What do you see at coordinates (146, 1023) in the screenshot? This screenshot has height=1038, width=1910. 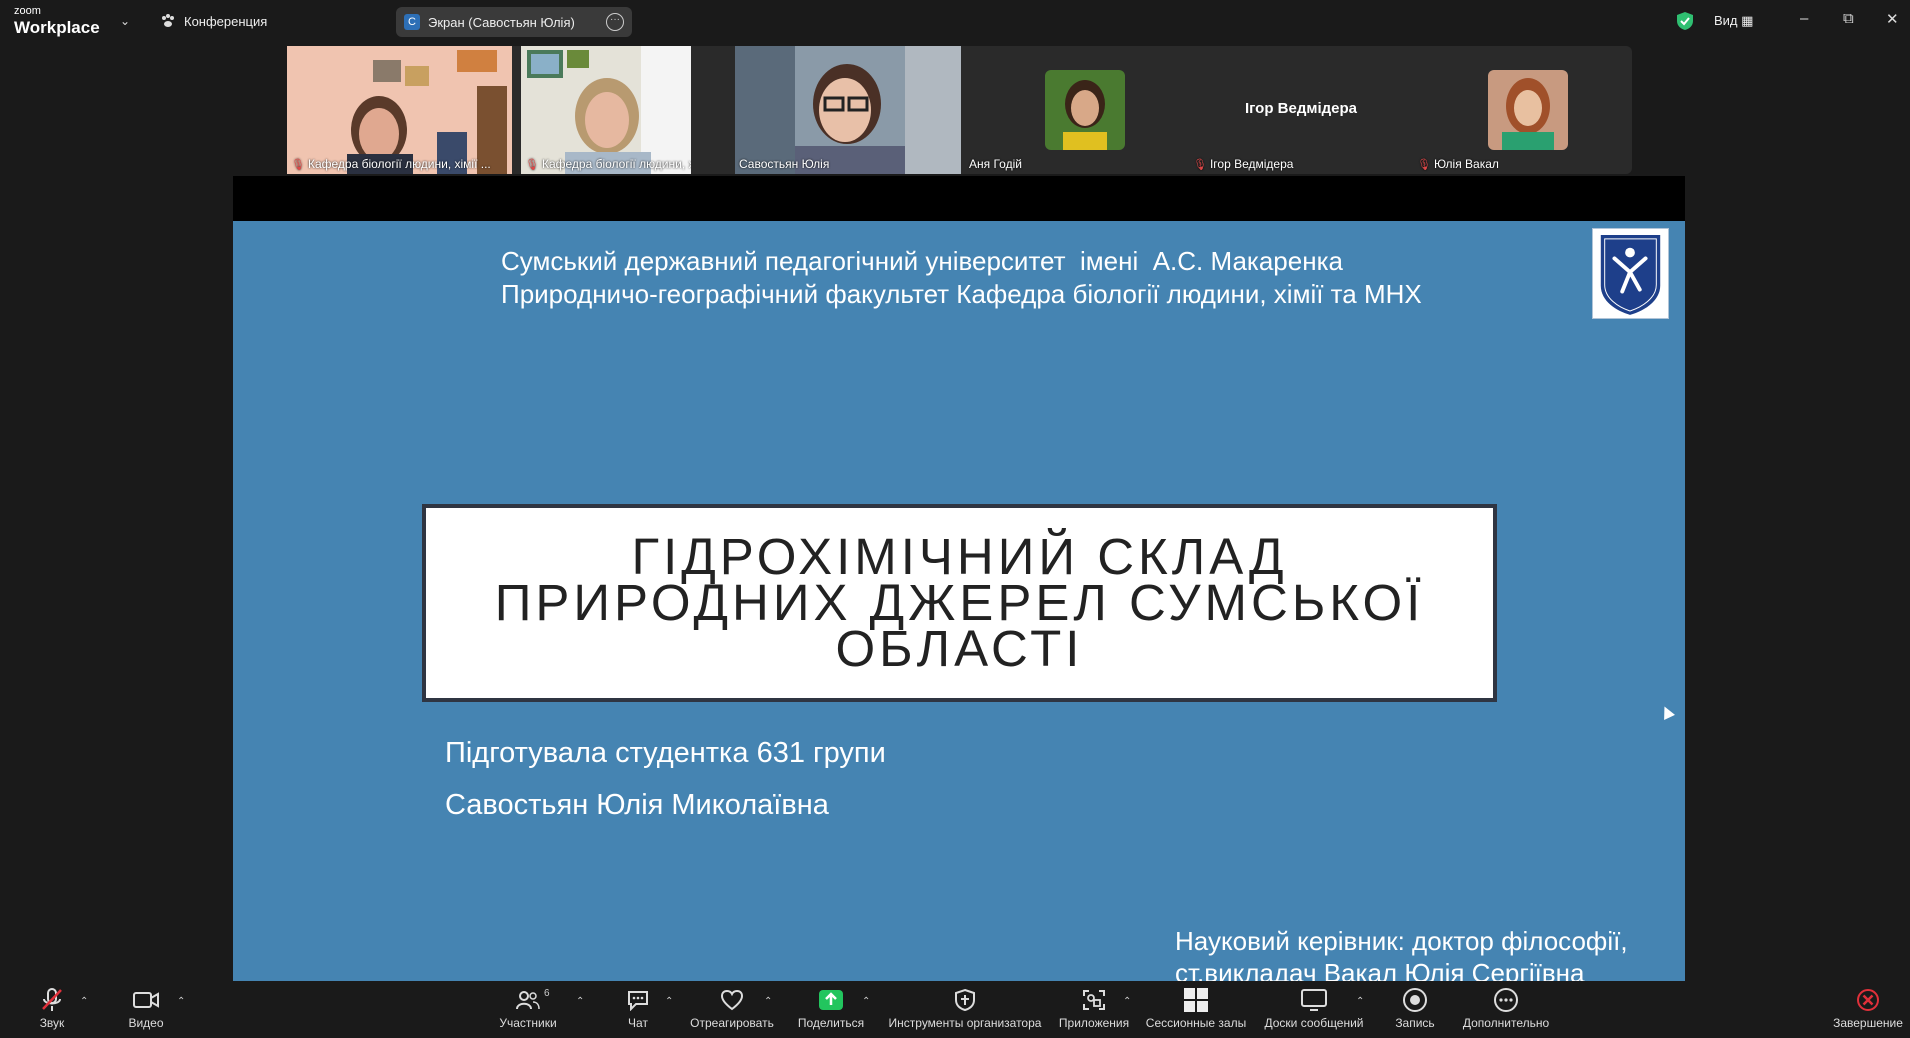 I see `video-label: Видео` at bounding box center [146, 1023].